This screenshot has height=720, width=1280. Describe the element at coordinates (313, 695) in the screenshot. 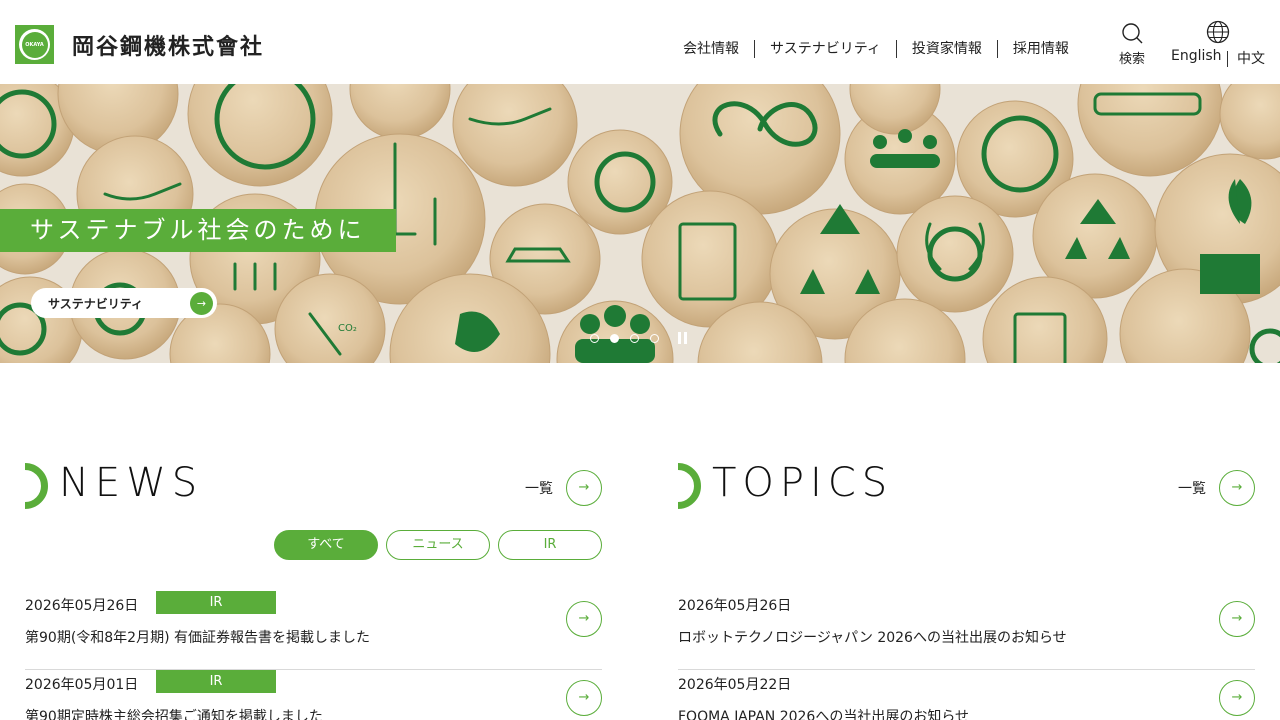

I see `news-item: 2026年05月01日 IR 第90期定時株主総会招集ご通知を掲載しました →` at that location.